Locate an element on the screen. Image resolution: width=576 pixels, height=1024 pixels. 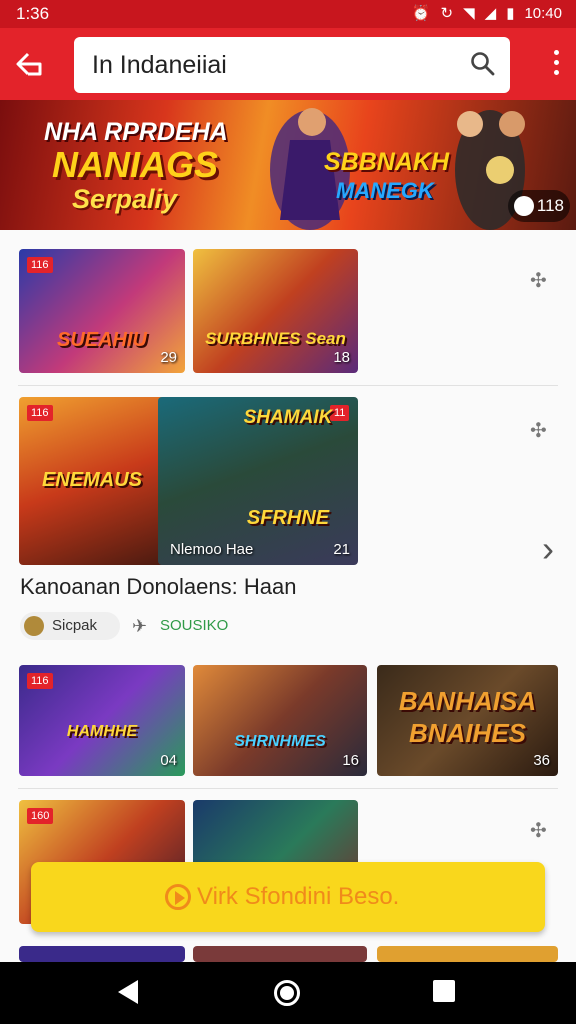
app-bar: In Indaneiiai is located at coordinates (288, 64).